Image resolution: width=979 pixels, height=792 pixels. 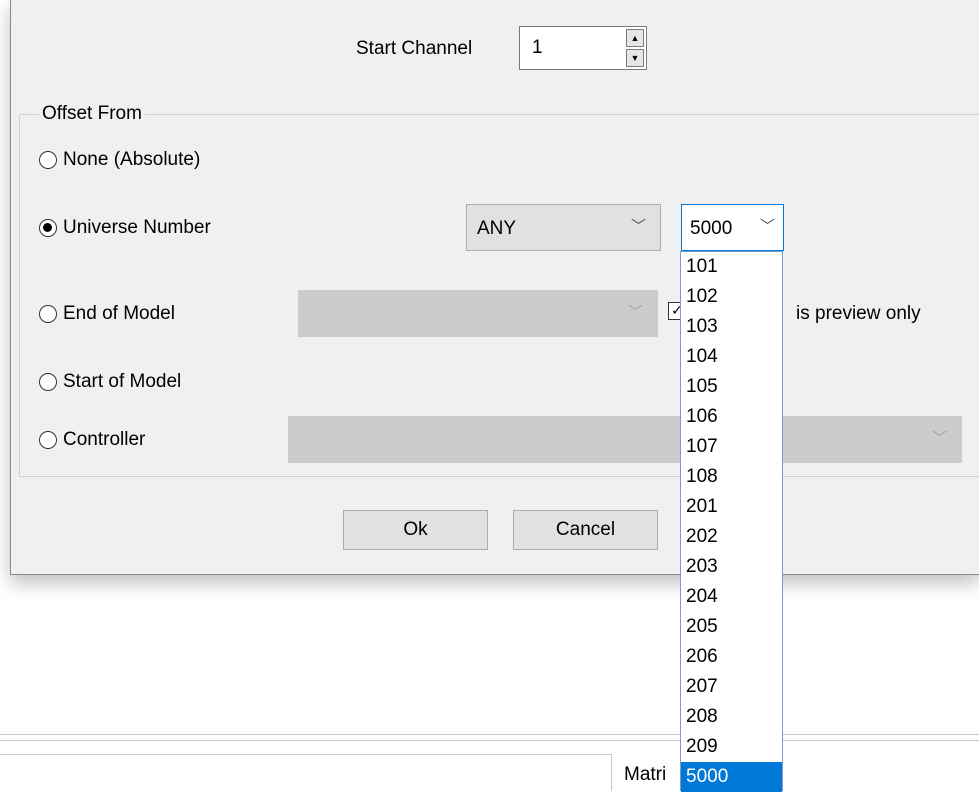 I want to click on dropdown-item: 104, so click(x=731, y=357).